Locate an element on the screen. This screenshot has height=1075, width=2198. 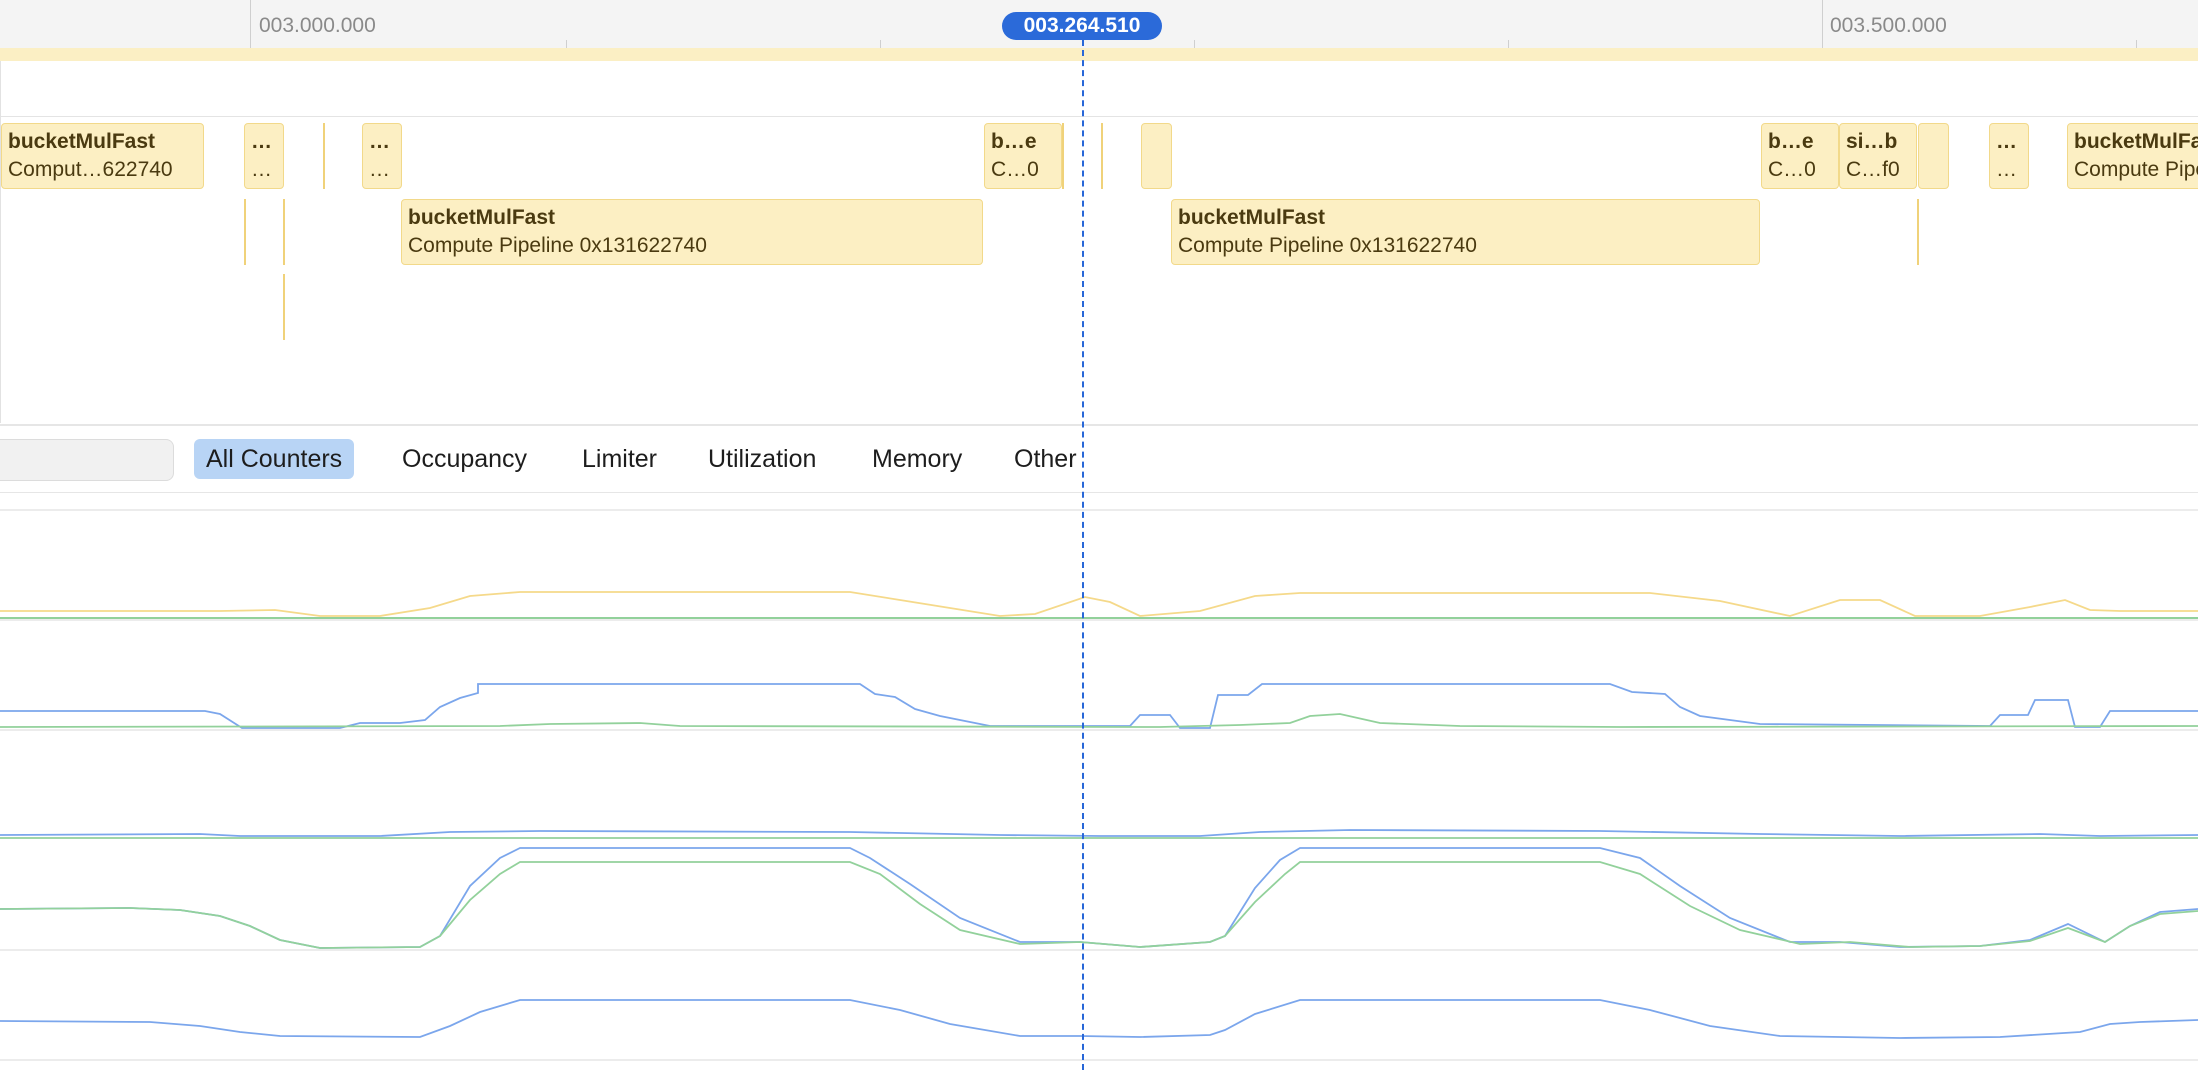
tab-other: Other is located at coordinates (1045, 459).